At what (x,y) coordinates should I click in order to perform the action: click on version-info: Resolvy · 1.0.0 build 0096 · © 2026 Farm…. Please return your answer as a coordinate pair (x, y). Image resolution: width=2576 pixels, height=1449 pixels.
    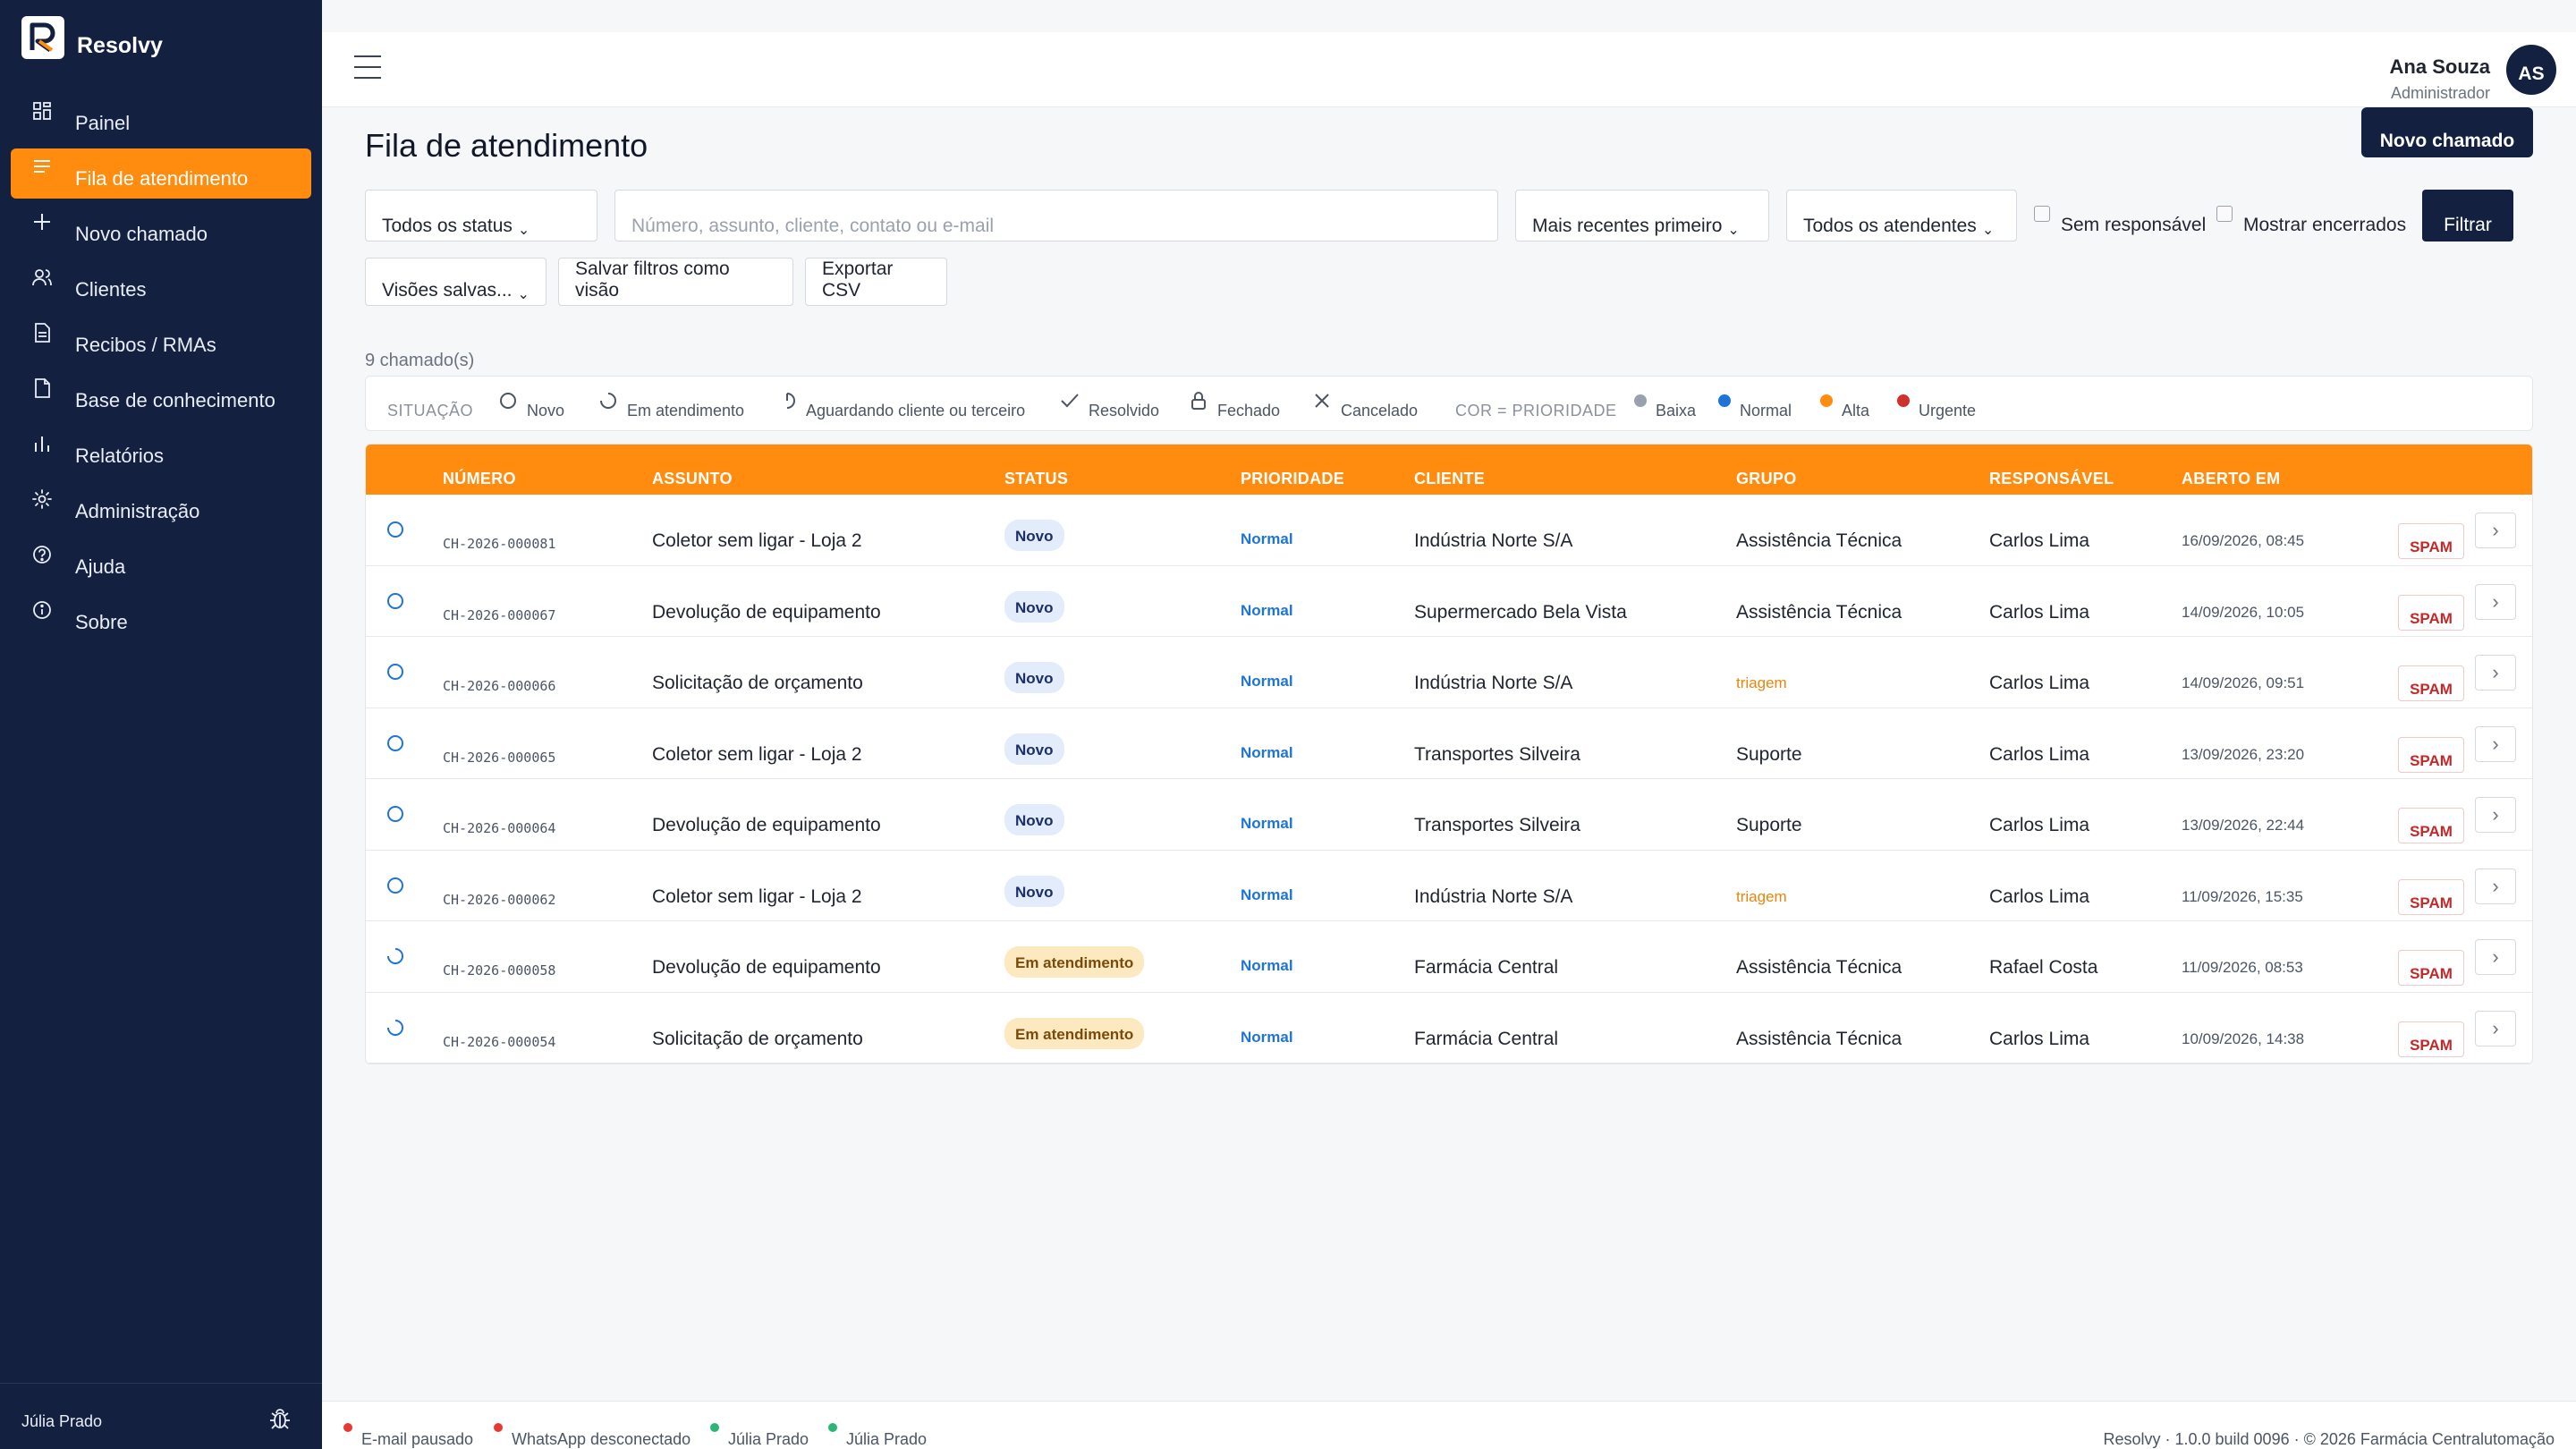
    Looking at the image, I should click on (2329, 1439).